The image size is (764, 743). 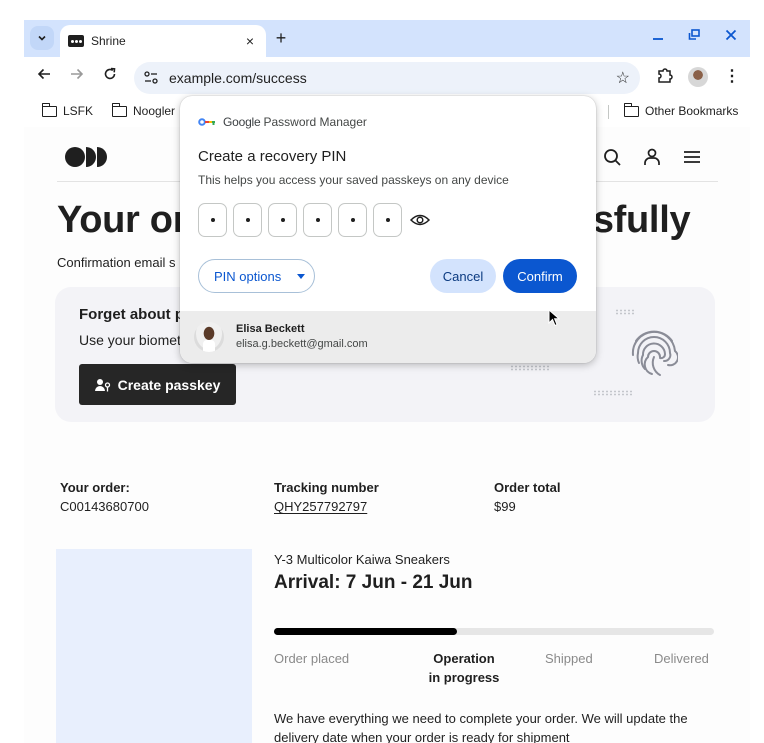 I want to click on tab-shrine: Shrine ×, so click(x=163, y=41).